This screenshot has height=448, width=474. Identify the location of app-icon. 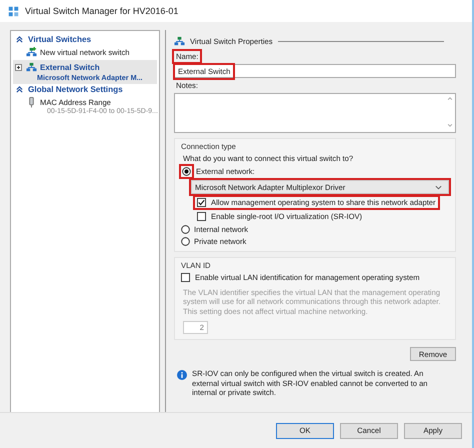
(13, 11).